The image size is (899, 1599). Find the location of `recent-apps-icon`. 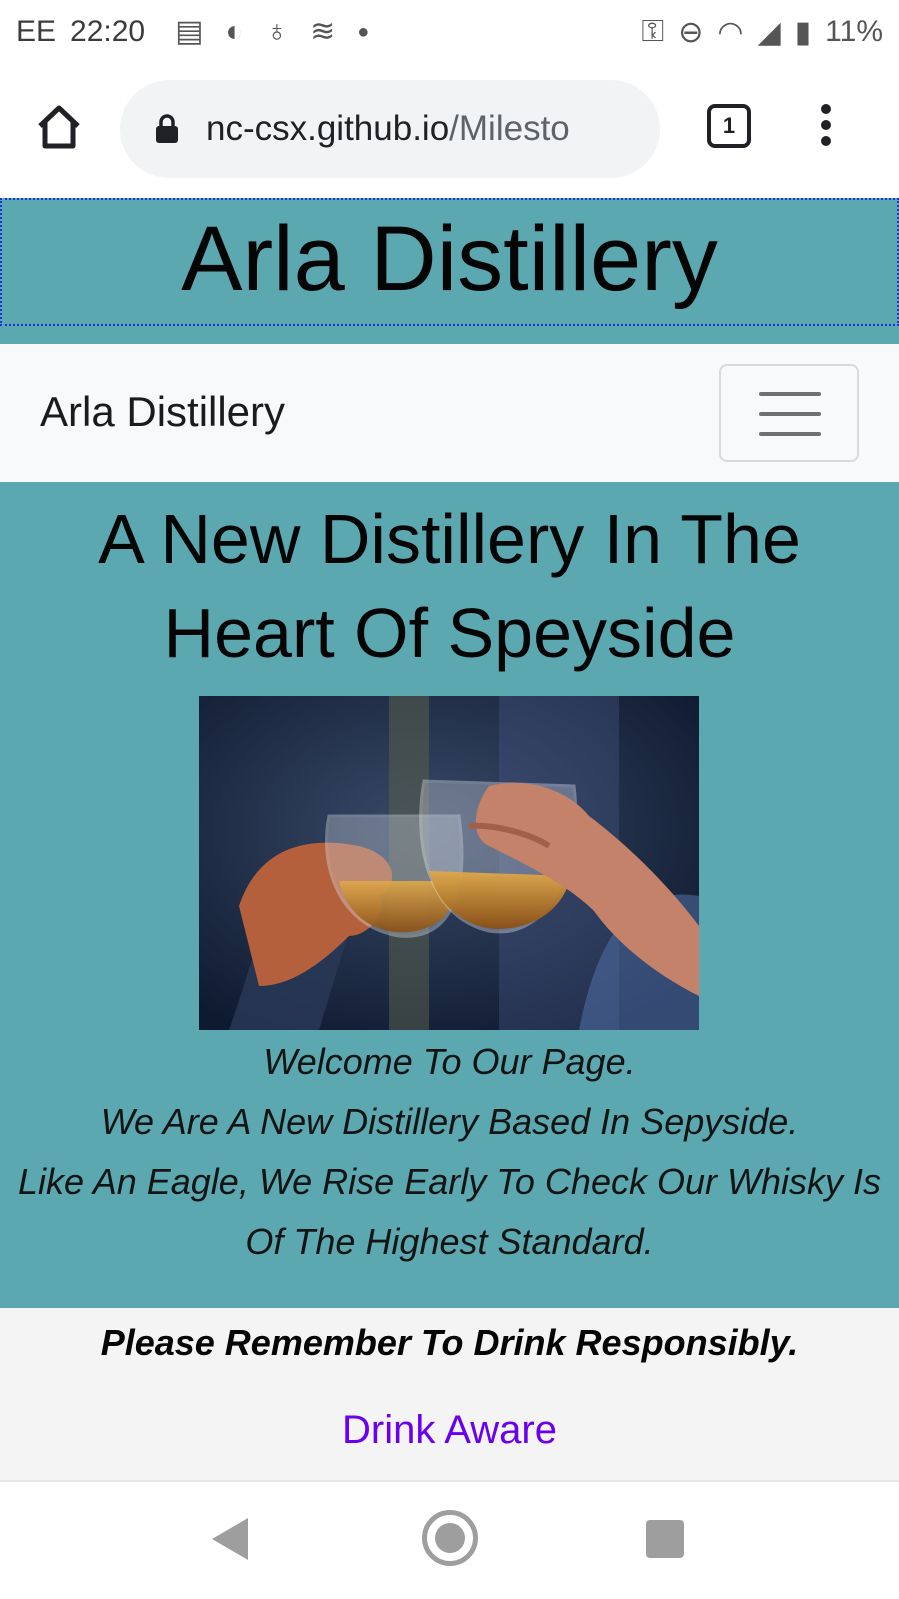

recent-apps-icon is located at coordinates (665, 1539).